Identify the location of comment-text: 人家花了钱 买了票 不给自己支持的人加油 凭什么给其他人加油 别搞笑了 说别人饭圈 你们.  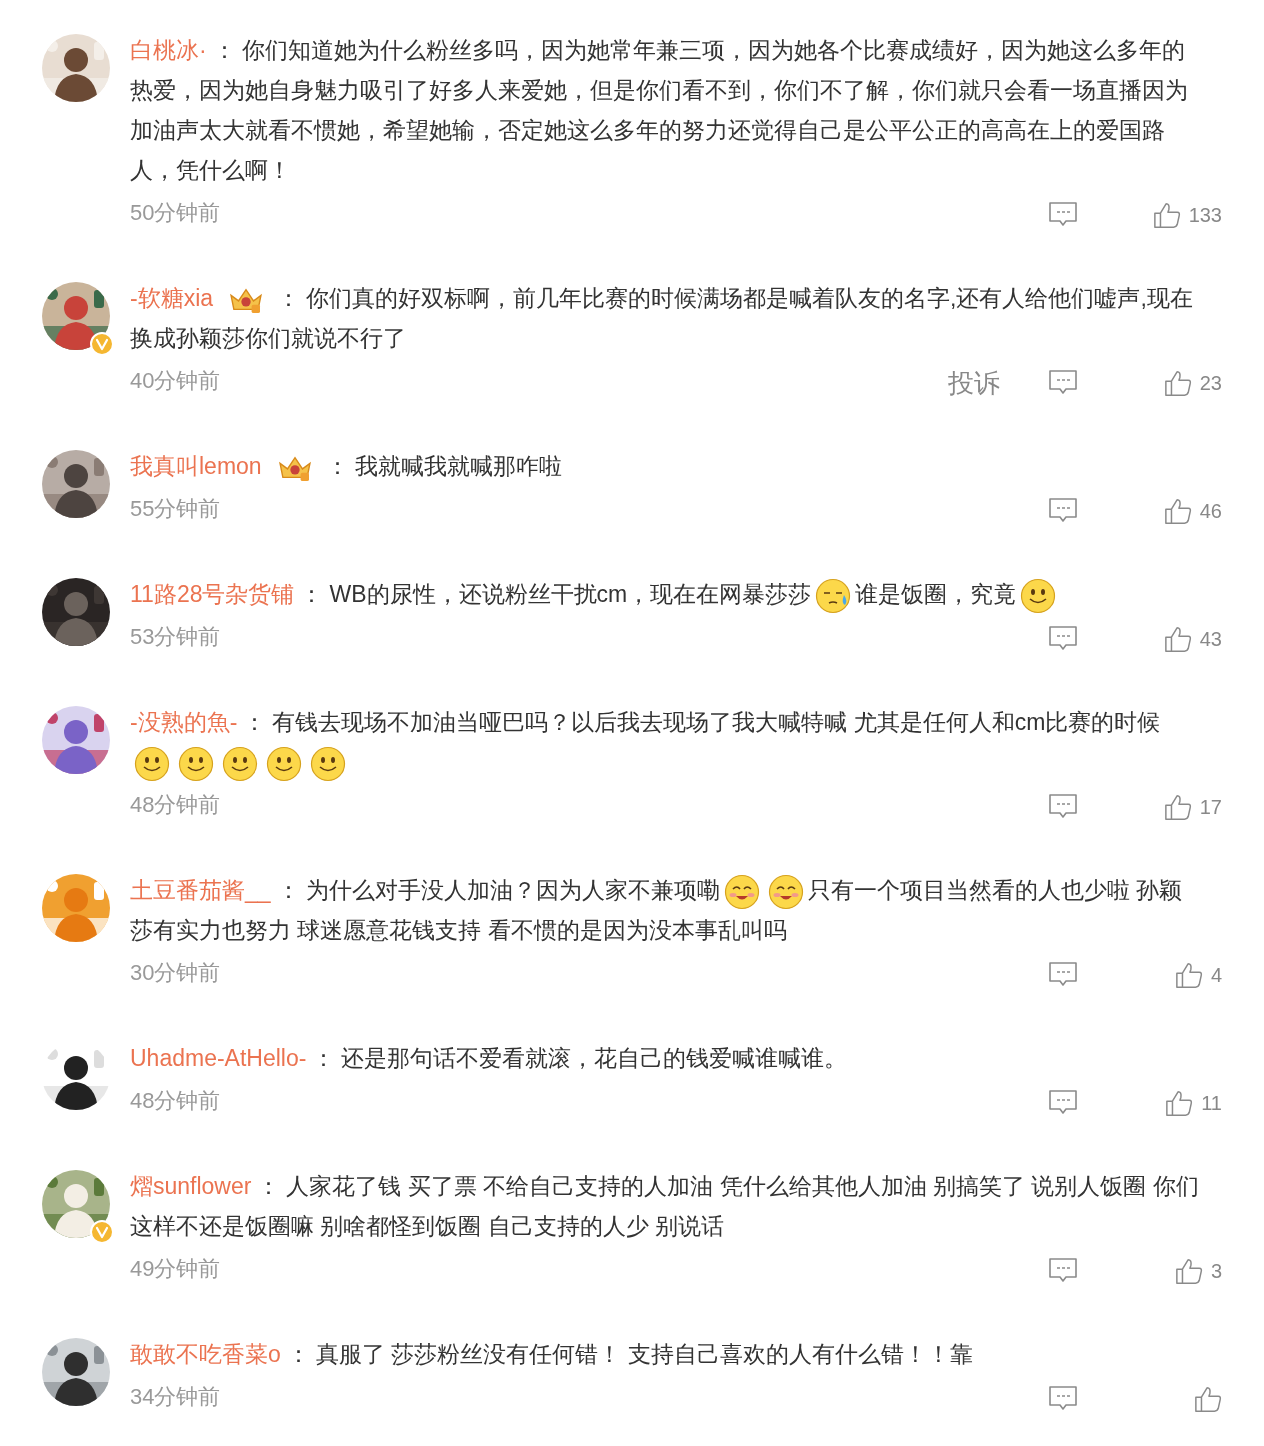
(742, 1186).